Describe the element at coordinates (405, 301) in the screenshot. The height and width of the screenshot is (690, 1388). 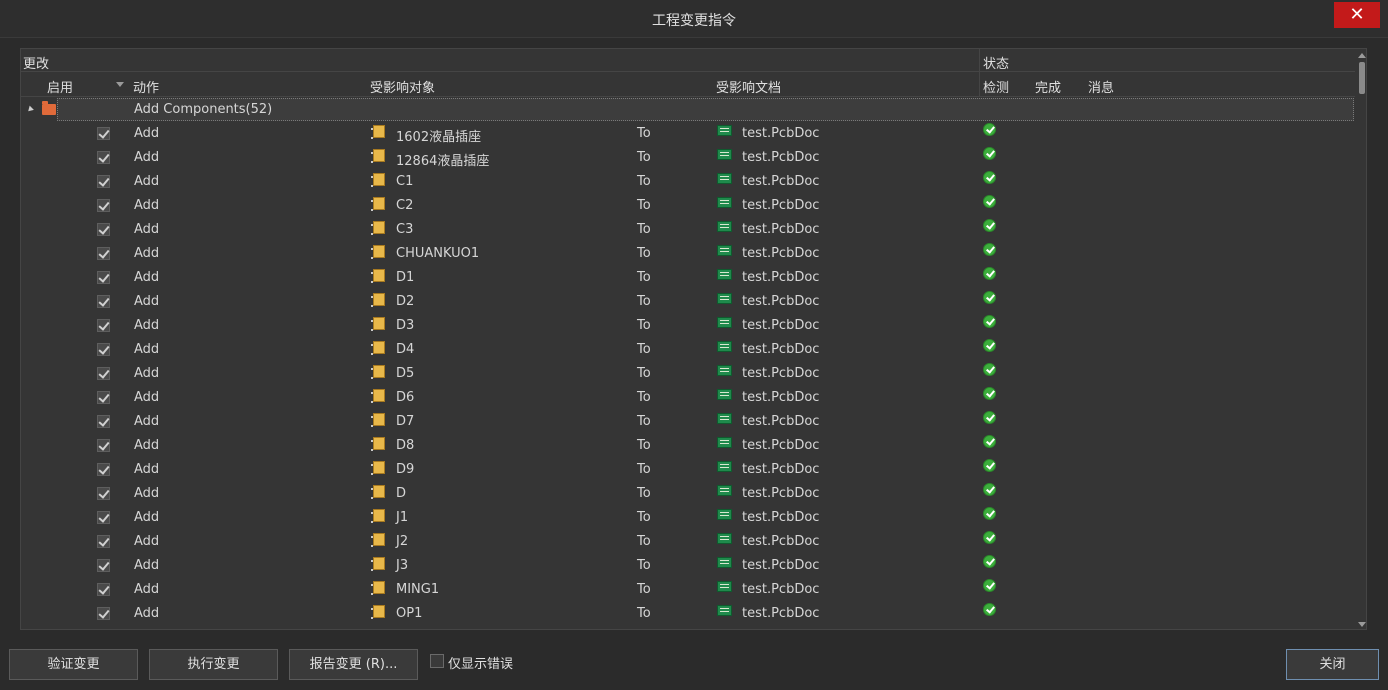
I see `affected-object-cell: D2` at that location.